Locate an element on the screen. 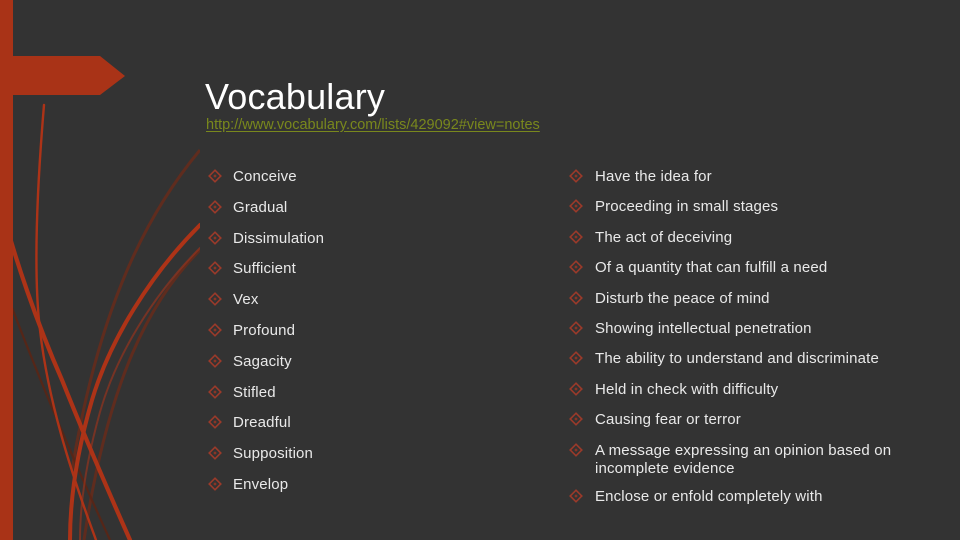 The width and height of the screenshot is (960, 540). list-item: Sagacity is located at coordinates (378, 363).